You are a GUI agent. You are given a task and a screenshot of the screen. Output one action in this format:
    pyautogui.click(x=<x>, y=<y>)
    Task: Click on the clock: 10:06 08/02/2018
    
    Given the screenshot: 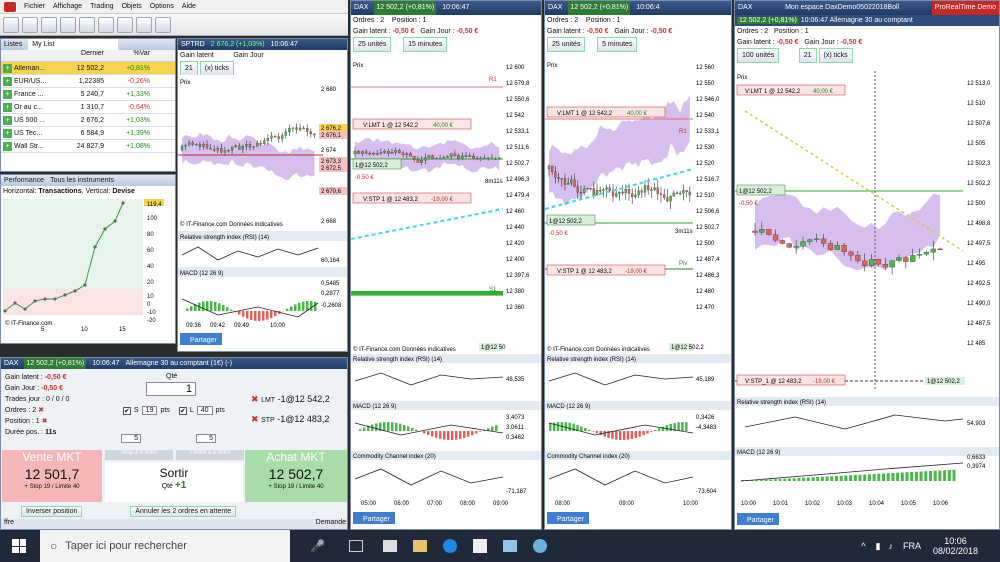 What is the action you would take?
    pyautogui.click(x=955, y=546)
    